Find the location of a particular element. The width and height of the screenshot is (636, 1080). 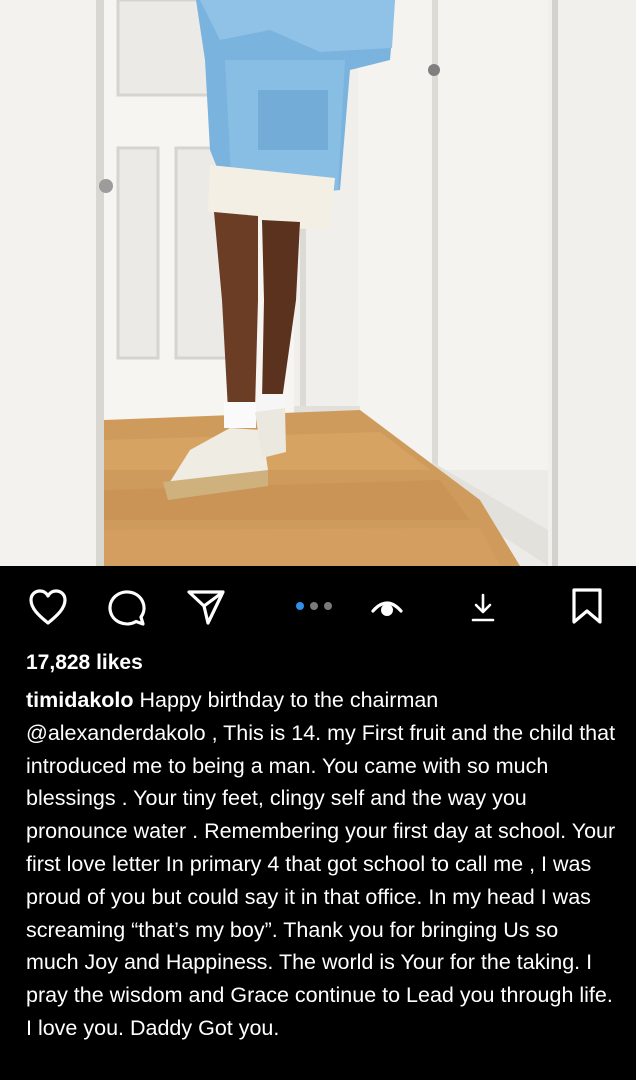

carousel-indicator is located at coordinates (314, 606).